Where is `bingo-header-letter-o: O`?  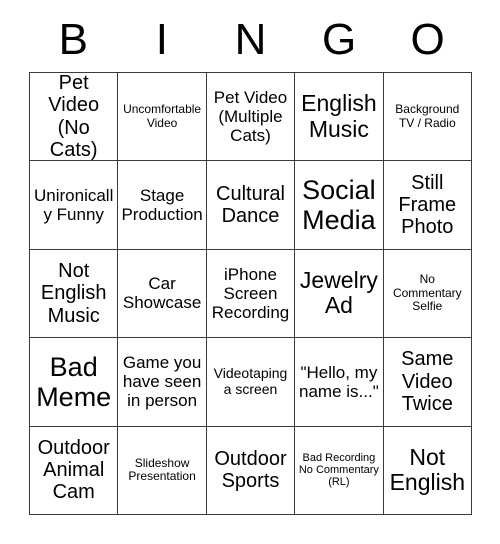 bingo-header-letter-o: O is located at coordinates (427, 39).